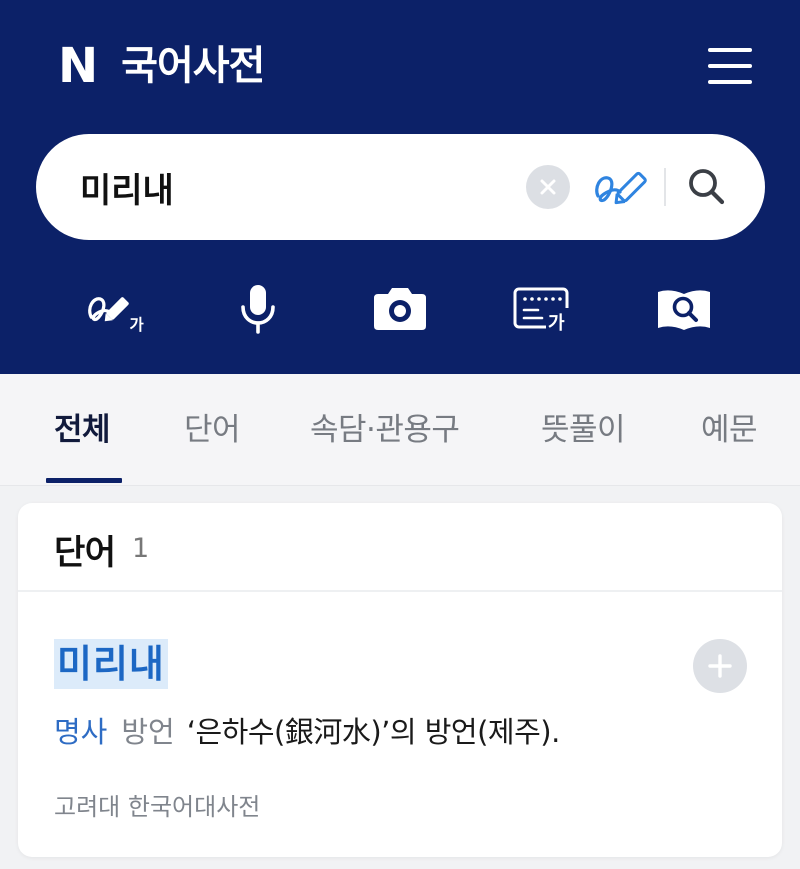 The width and height of the screenshot is (800, 869). I want to click on clear-search-button, so click(548, 187).